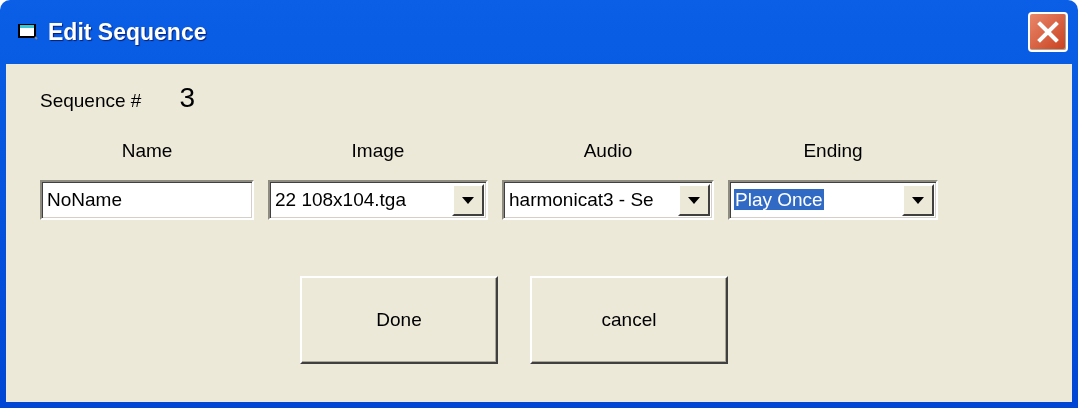 This screenshot has width=1078, height=408. What do you see at coordinates (128, 32) in the screenshot?
I see `window-title: Edit Sequence` at bounding box center [128, 32].